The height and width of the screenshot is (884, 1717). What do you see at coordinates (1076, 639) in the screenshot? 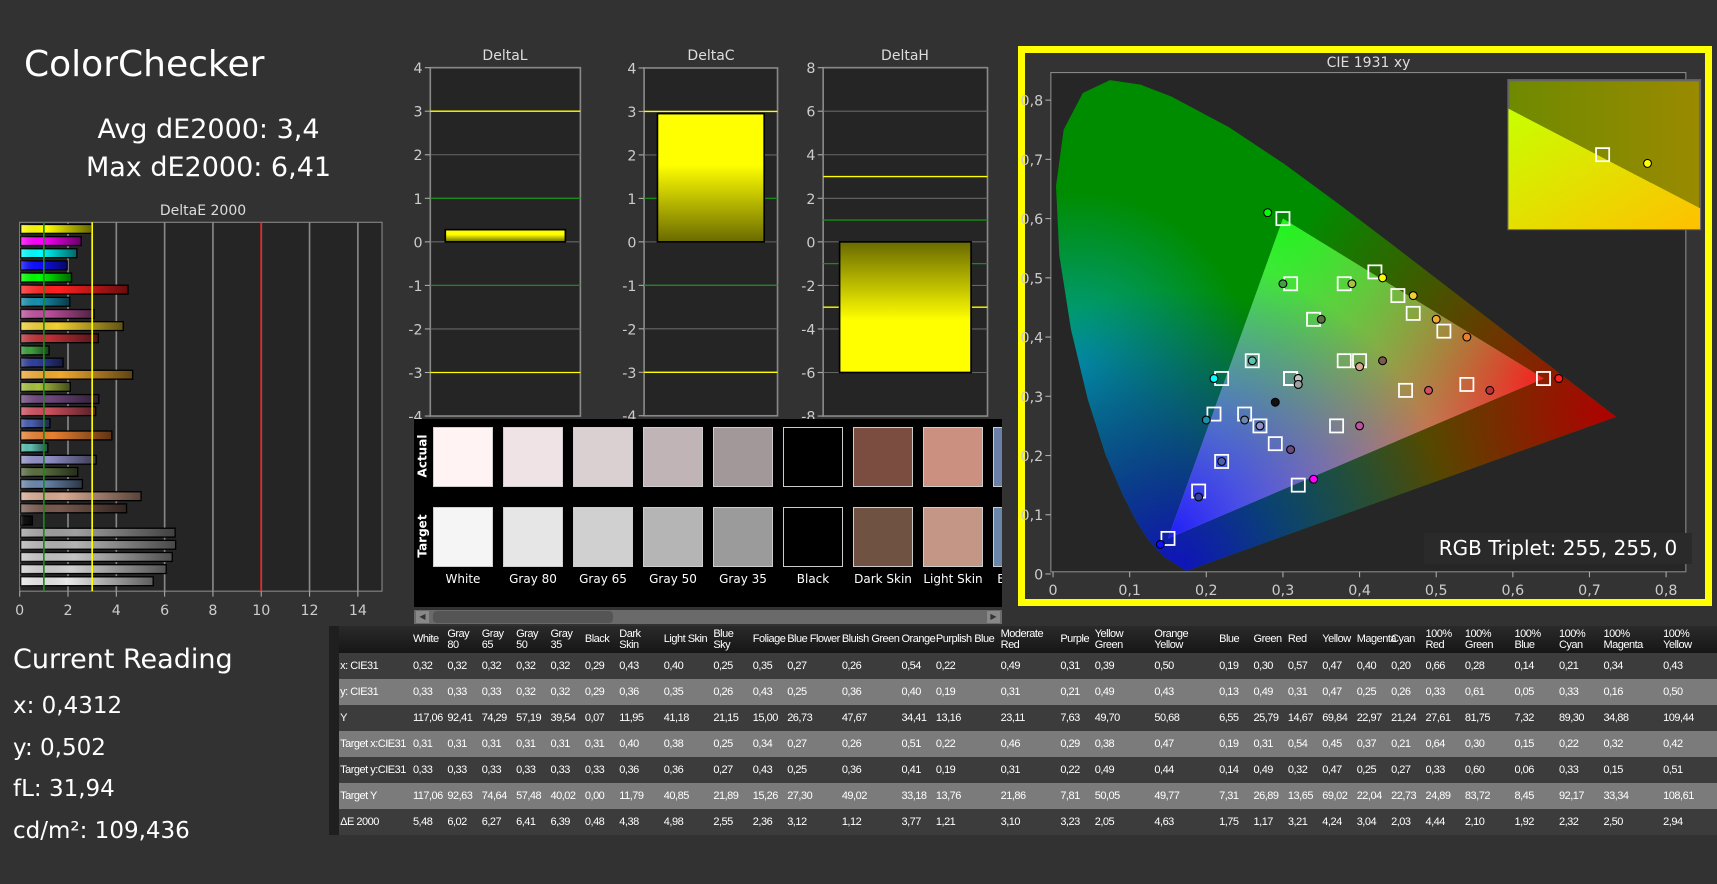
I see `column-header: Purple` at bounding box center [1076, 639].